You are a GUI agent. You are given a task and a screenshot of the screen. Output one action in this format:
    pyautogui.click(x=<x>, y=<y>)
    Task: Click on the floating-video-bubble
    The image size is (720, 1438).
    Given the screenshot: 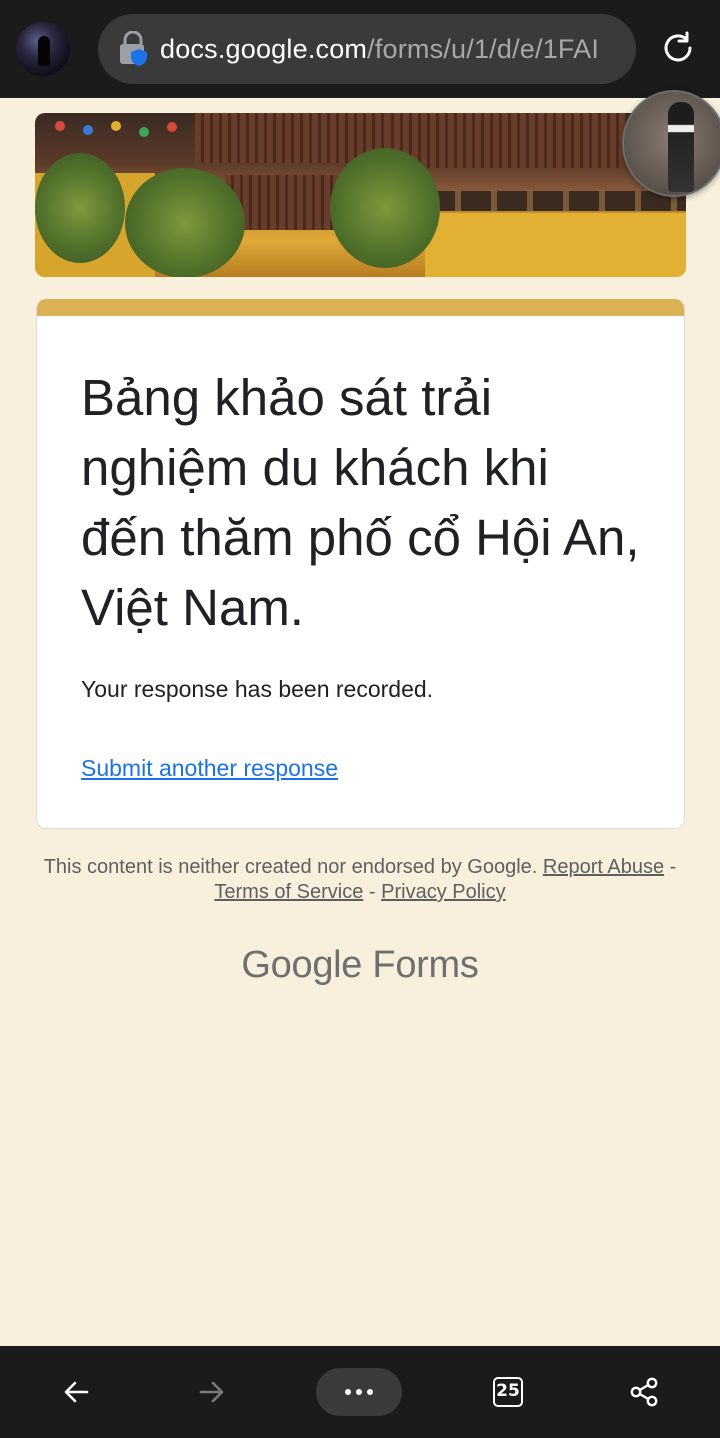 What is the action you would take?
    pyautogui.click(x=671, y=143)
    